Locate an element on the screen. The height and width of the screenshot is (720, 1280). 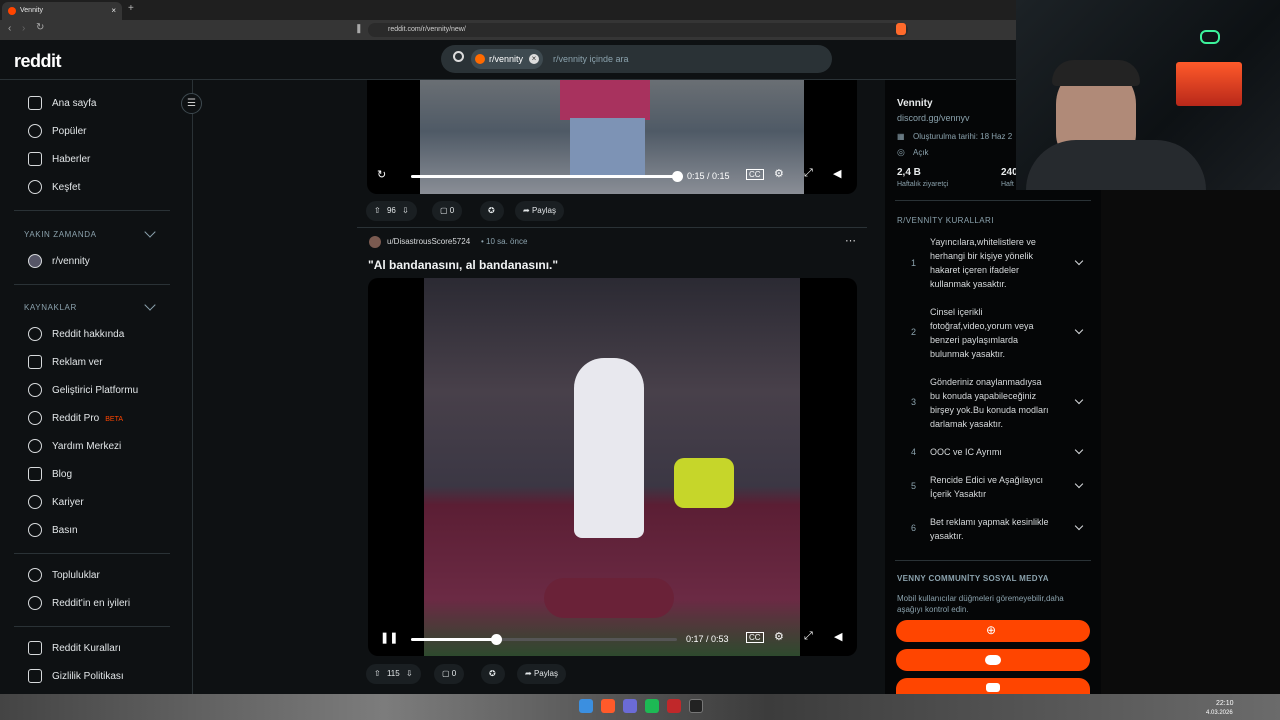
search-bar: r/vennity × r/vennity içinde ara is located at coordinates (636, 59).